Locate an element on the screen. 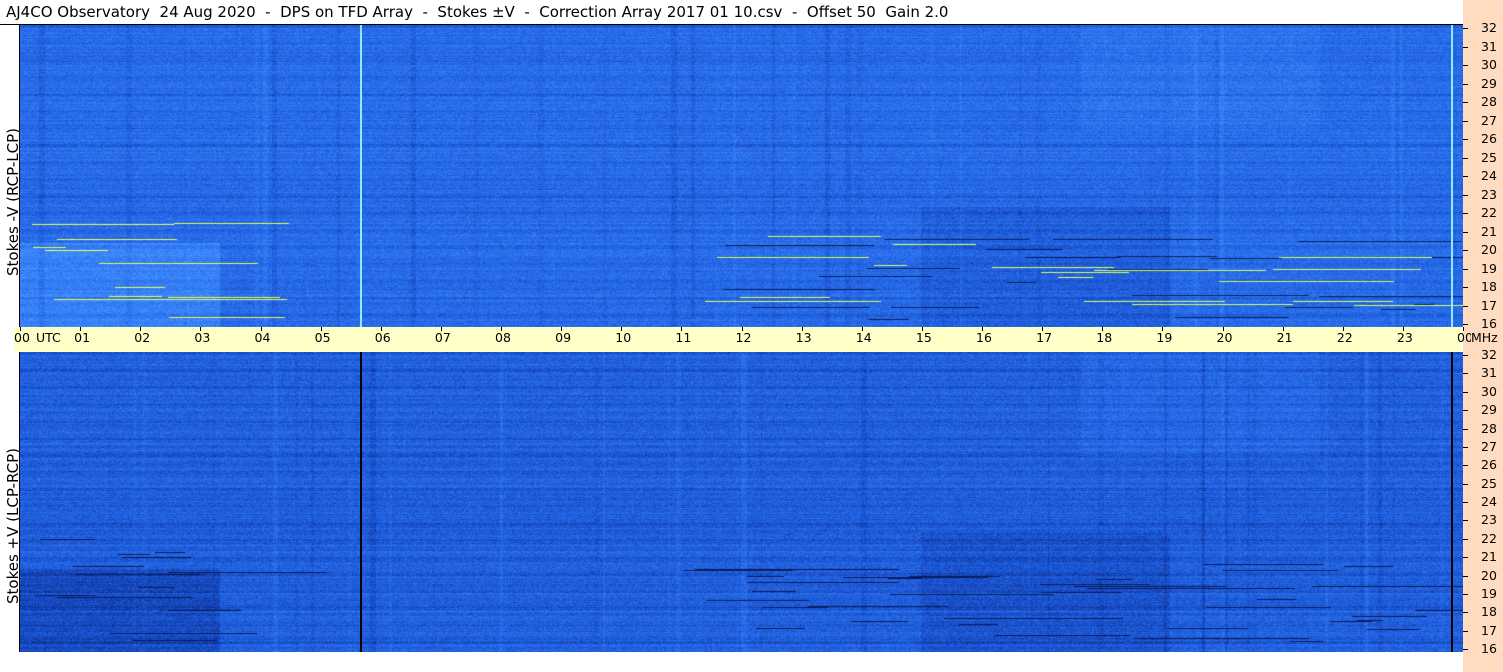 The width and height of the screenshot is (1503, 672). time-tick-label: 06 is located at coordinates (382, 337).